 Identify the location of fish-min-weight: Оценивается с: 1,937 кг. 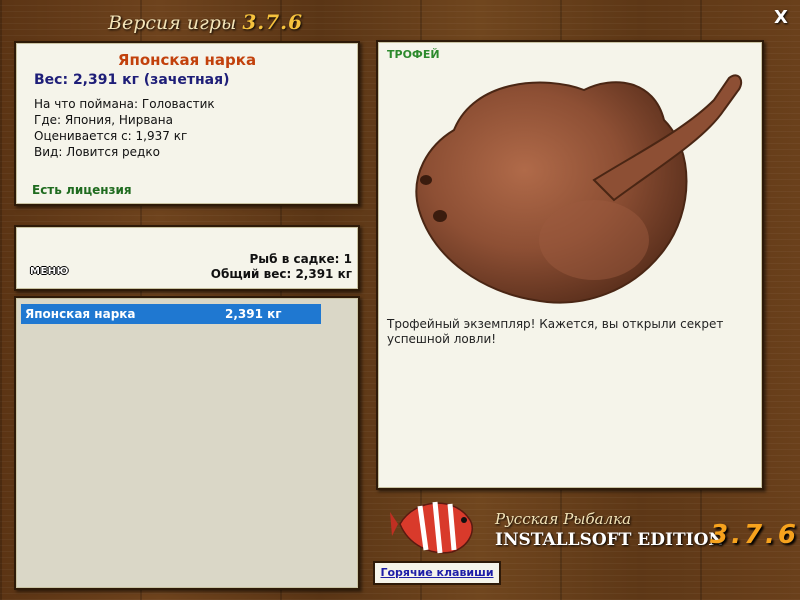
(111, 136).